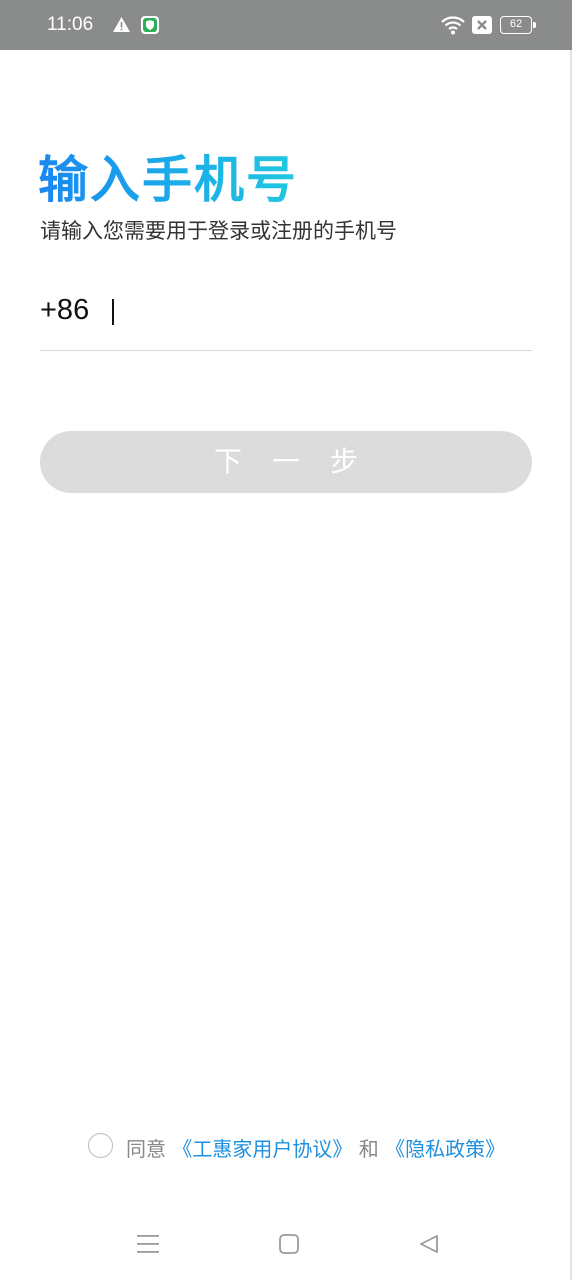  I want to click on text-cursor, so click(113, 312).